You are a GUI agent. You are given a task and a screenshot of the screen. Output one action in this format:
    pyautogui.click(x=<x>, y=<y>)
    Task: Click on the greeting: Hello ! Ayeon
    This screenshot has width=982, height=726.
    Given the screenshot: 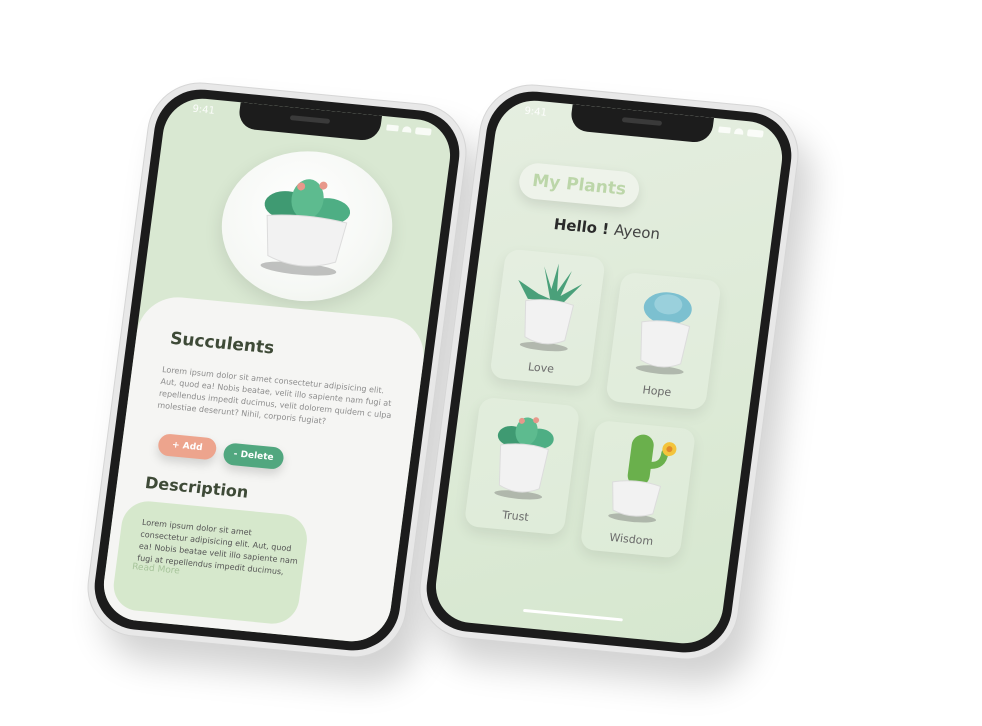 What is the action you would take?
    pyautogui.click(x=607, y=229)
    